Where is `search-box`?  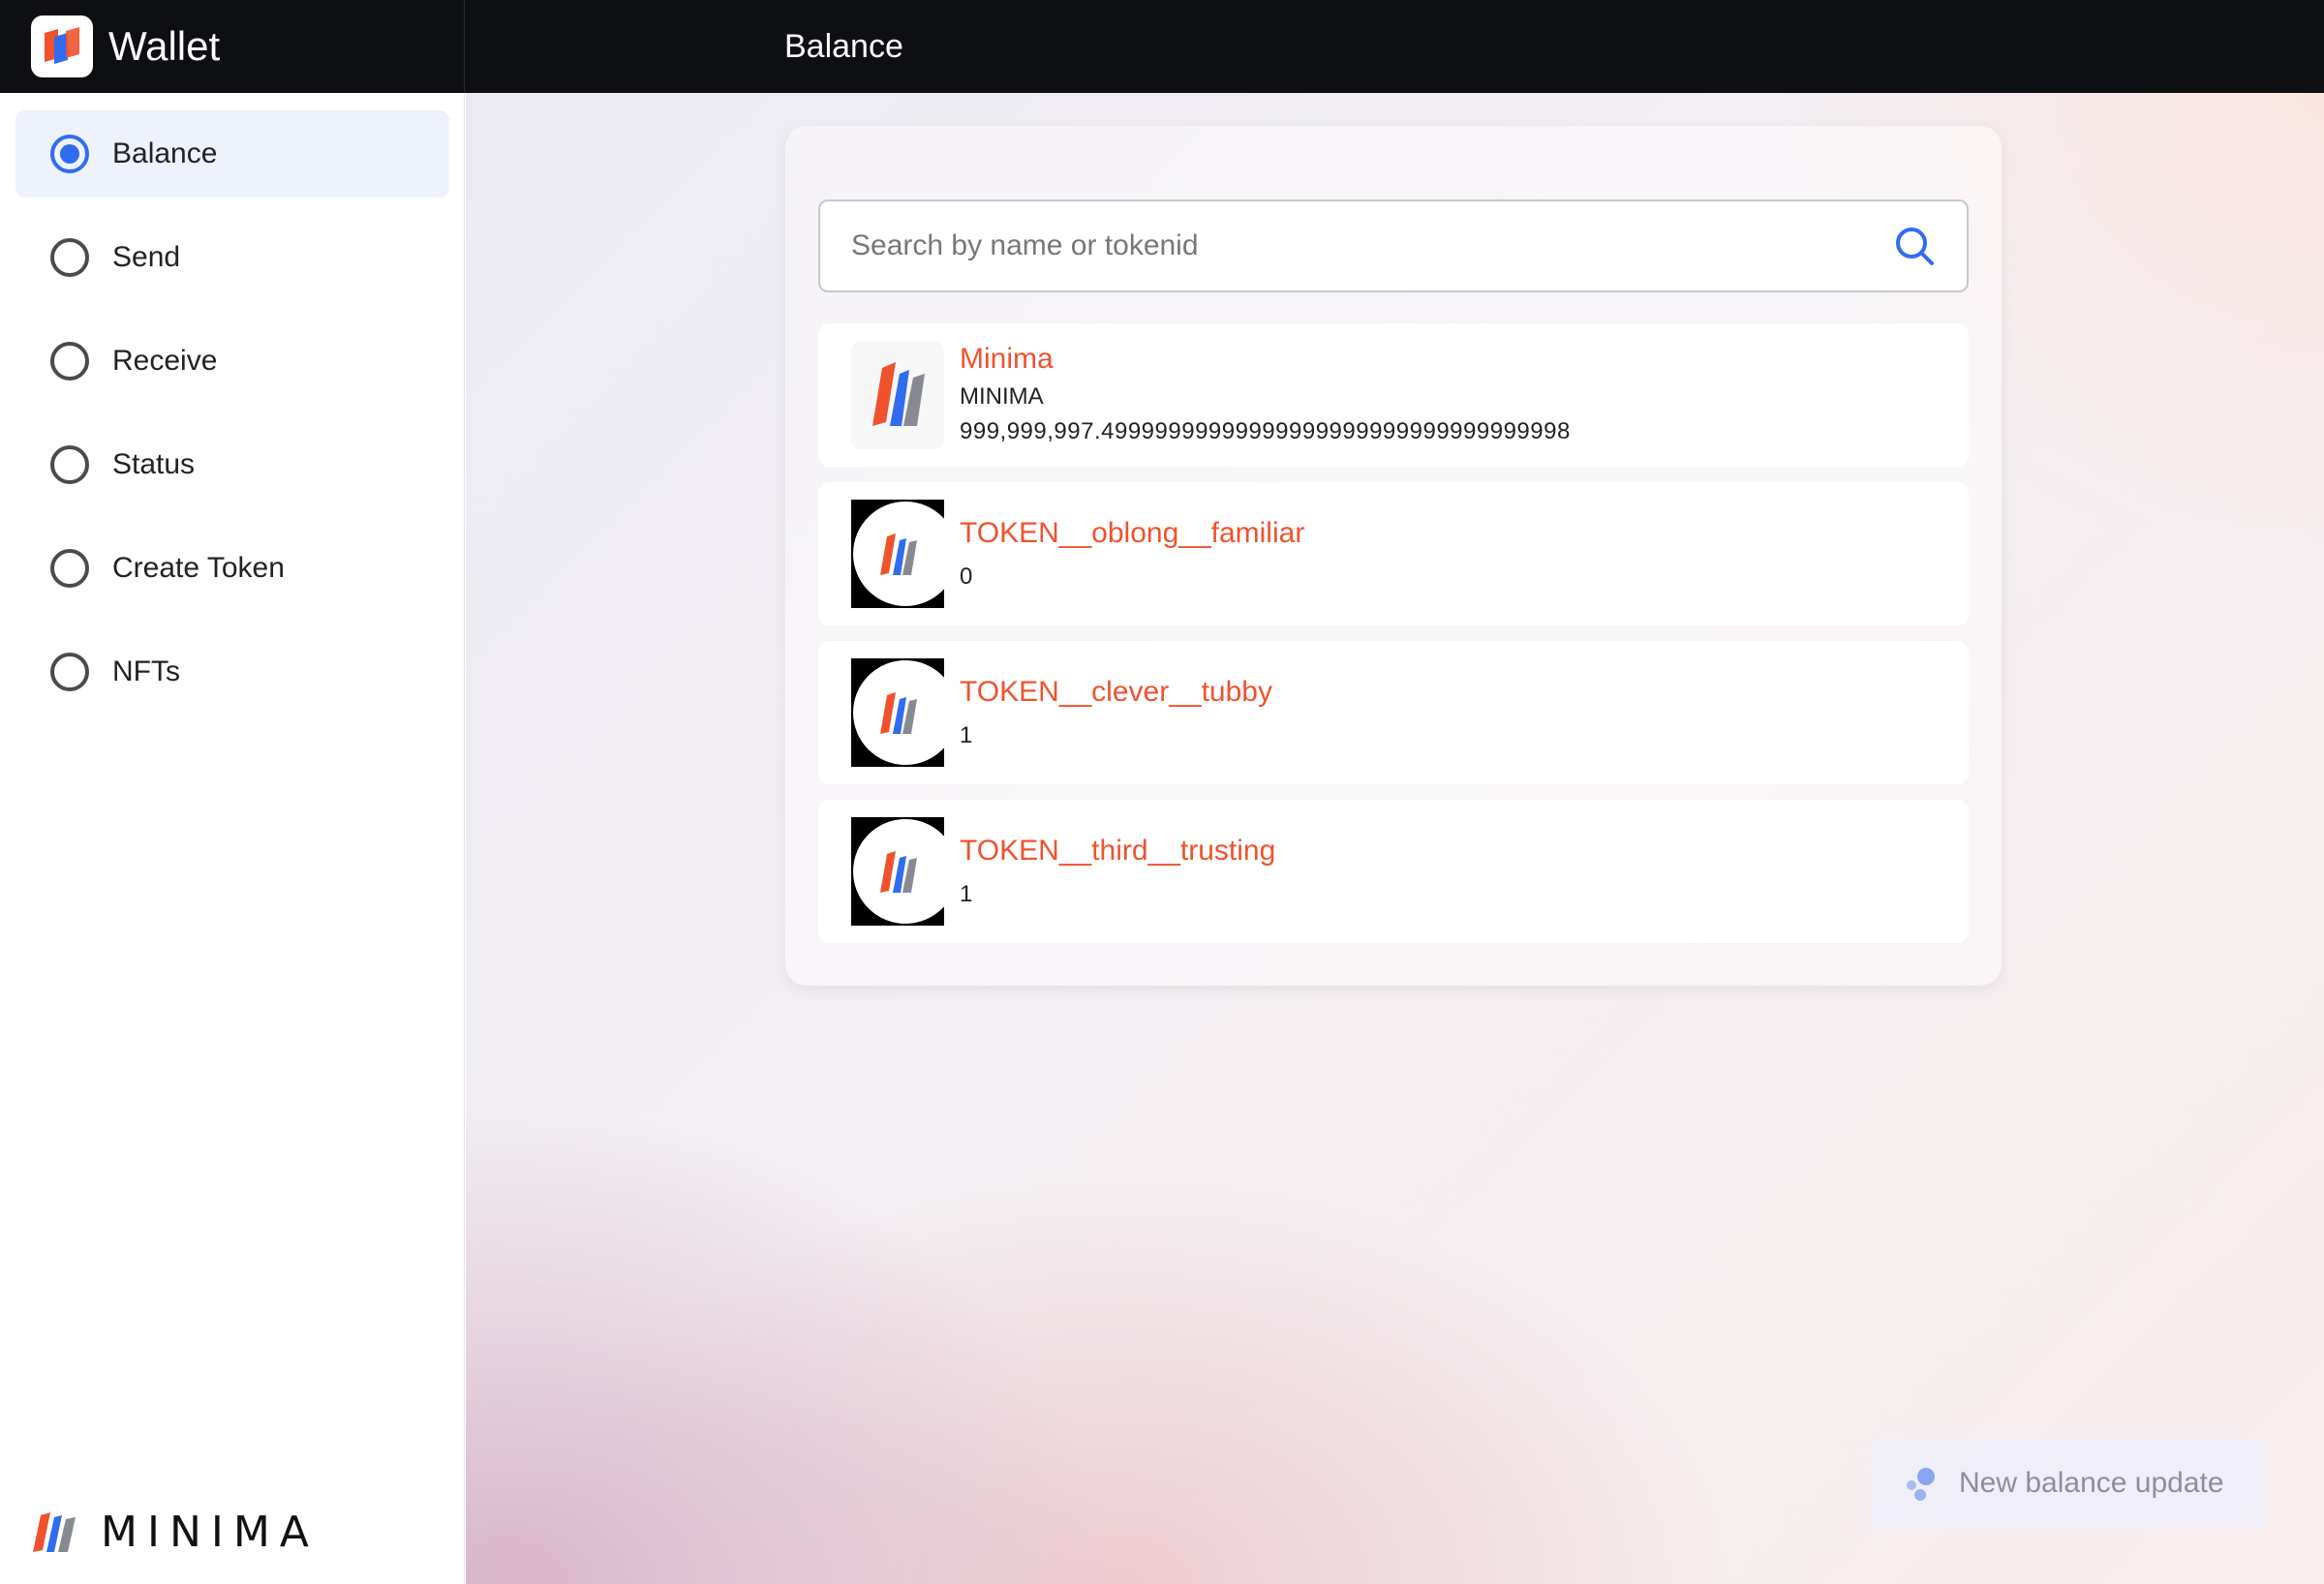 search-box is located at coordinates (1394, 246).